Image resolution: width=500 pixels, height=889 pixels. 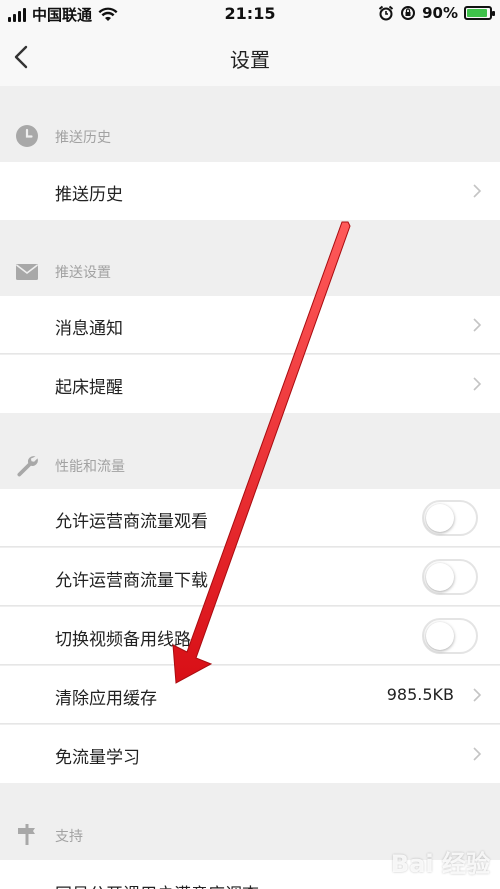 I want to click on battery-icon, so click(x=479, y=13).